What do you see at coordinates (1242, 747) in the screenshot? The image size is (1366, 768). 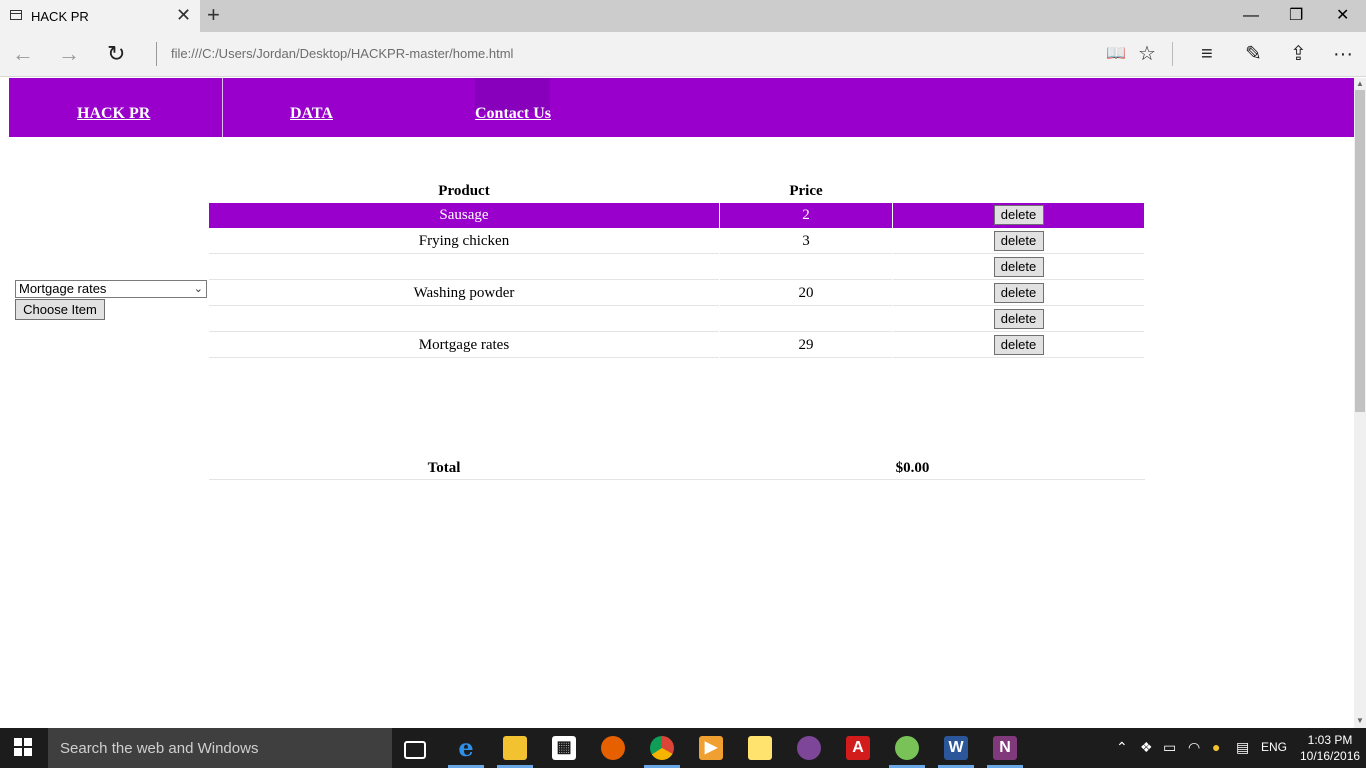 I see `action-center-icon: ▤` at bounding box center [1242, 747].